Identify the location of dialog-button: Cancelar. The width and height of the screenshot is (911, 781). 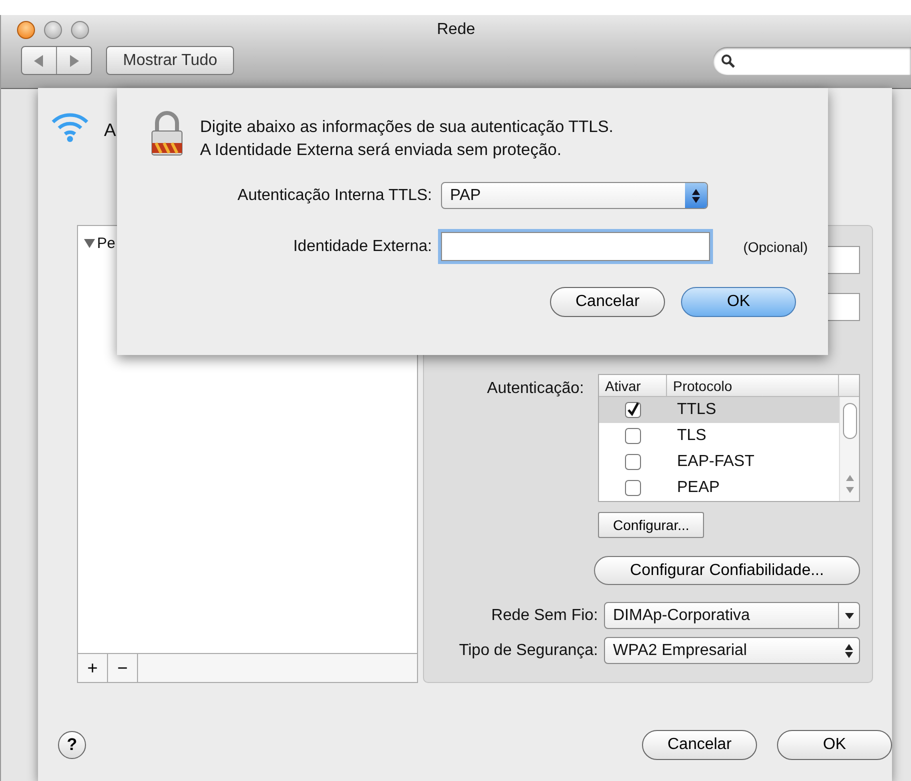
(607, 302).